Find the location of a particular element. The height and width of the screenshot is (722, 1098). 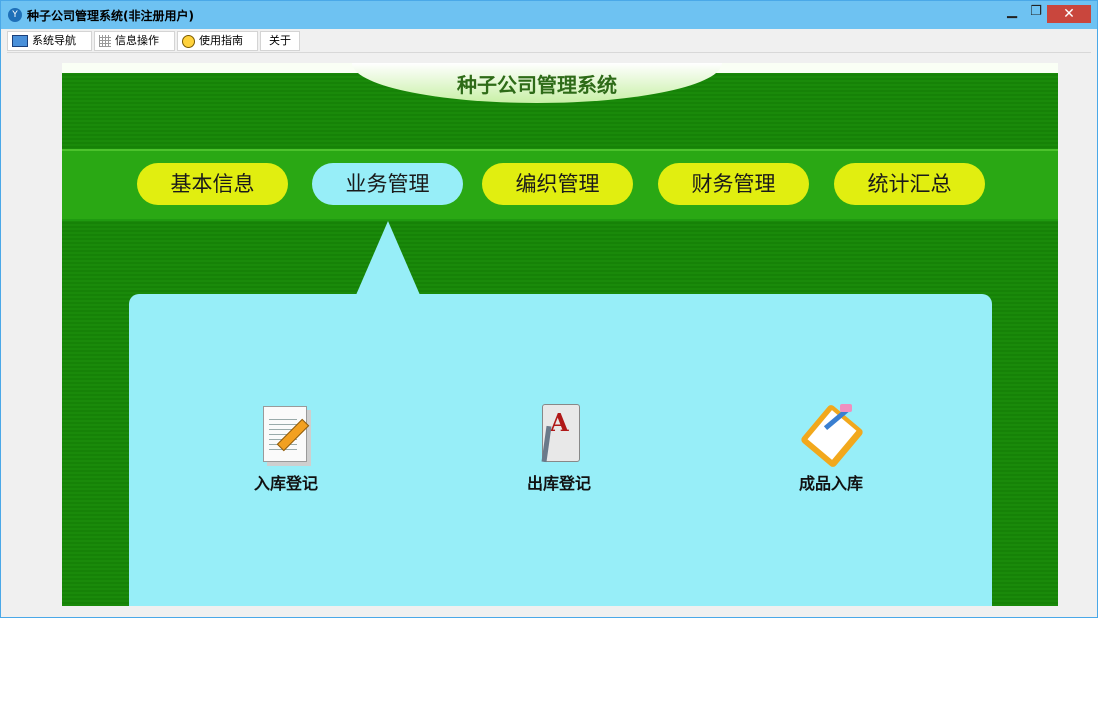

title-banner: 种子公司管理系统 is located at coordinates (537, 83).